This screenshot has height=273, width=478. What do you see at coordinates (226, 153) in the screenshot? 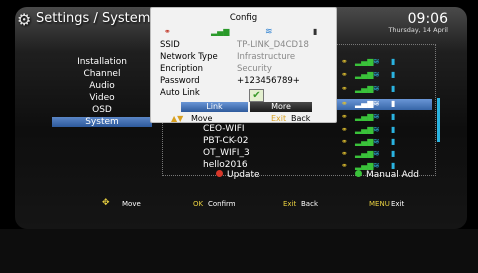
I see `wifi-ssid: OT_WIFI_3` at bounding box center [226, 153].